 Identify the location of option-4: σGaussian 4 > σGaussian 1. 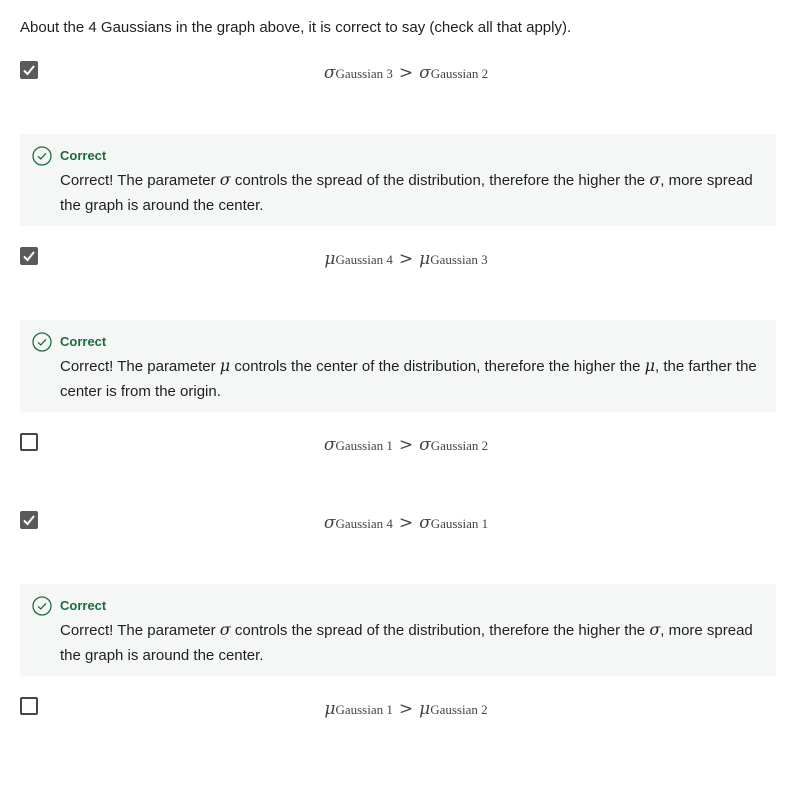
(394, 526).